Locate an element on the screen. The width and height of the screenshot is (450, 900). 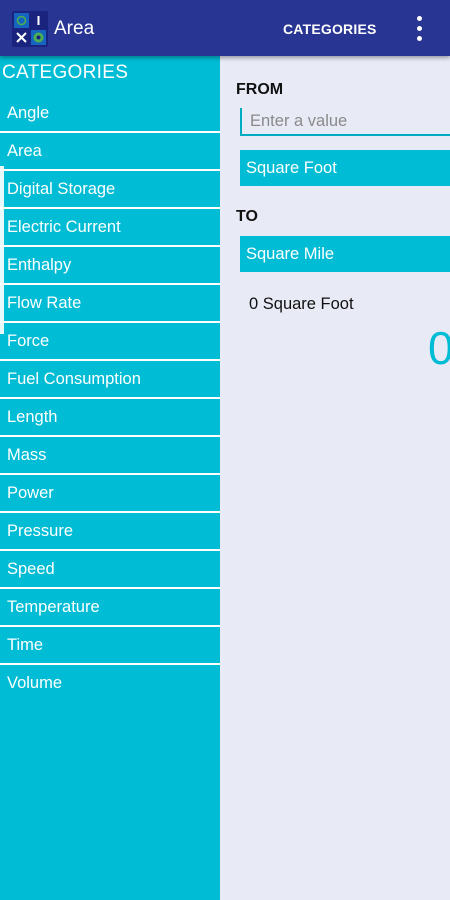
category-item-power: Power is located at coordinates (110, 494).